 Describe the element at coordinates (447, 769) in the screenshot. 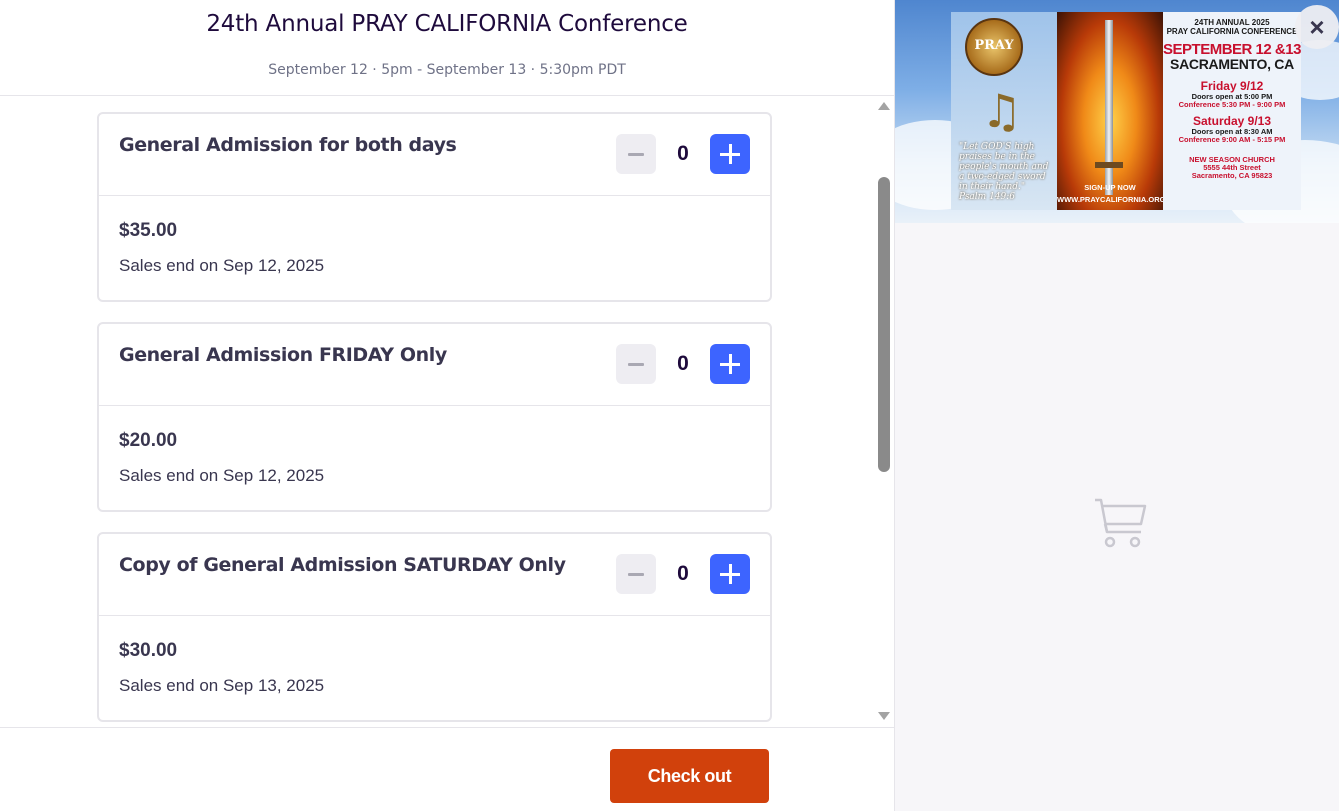

I see `checkout-footer: Check out` at that location.